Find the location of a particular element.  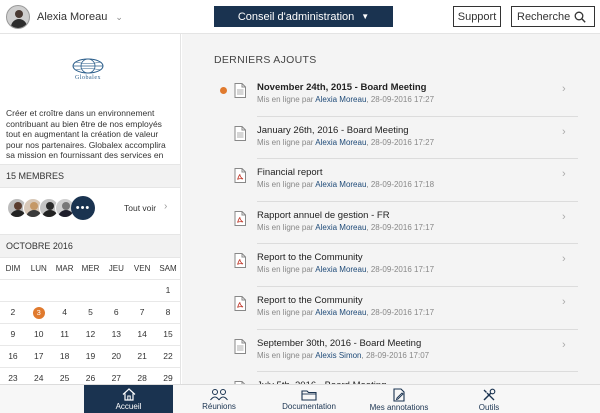

more-members-button: ••• is located at coordinates (83, 208).